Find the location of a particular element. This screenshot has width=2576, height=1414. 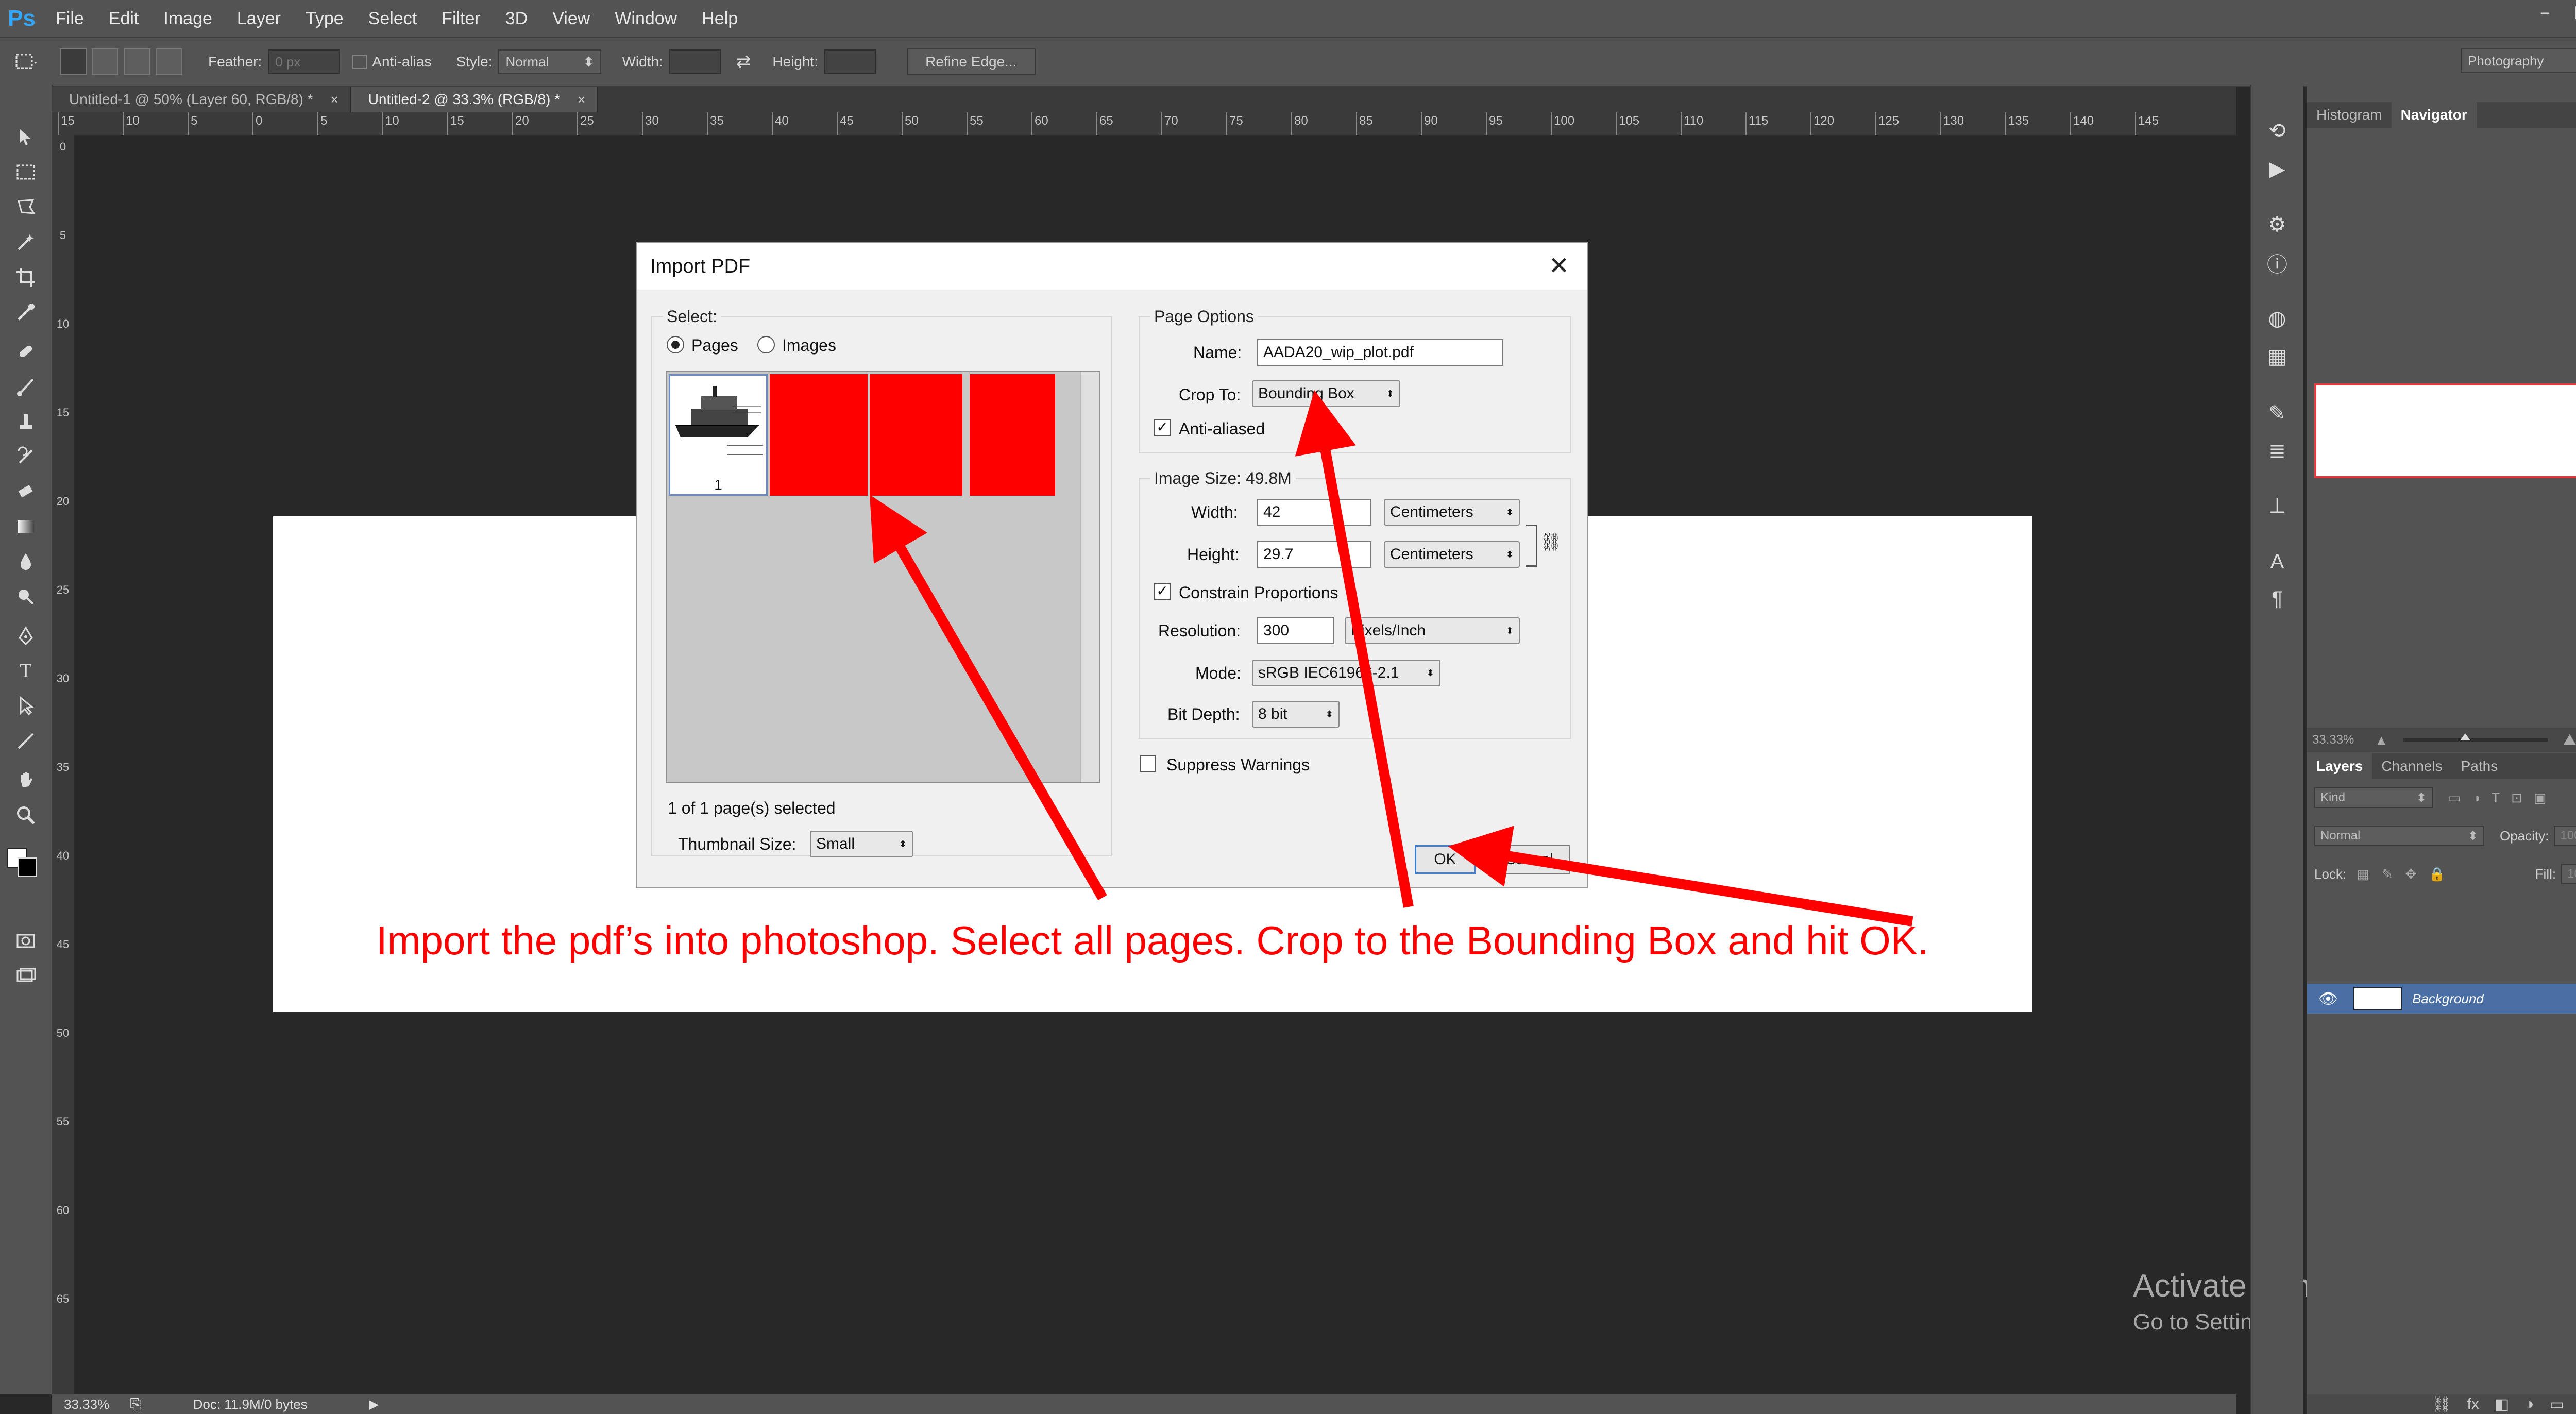

layer-name: Background is located at coordinates (2448, 999).